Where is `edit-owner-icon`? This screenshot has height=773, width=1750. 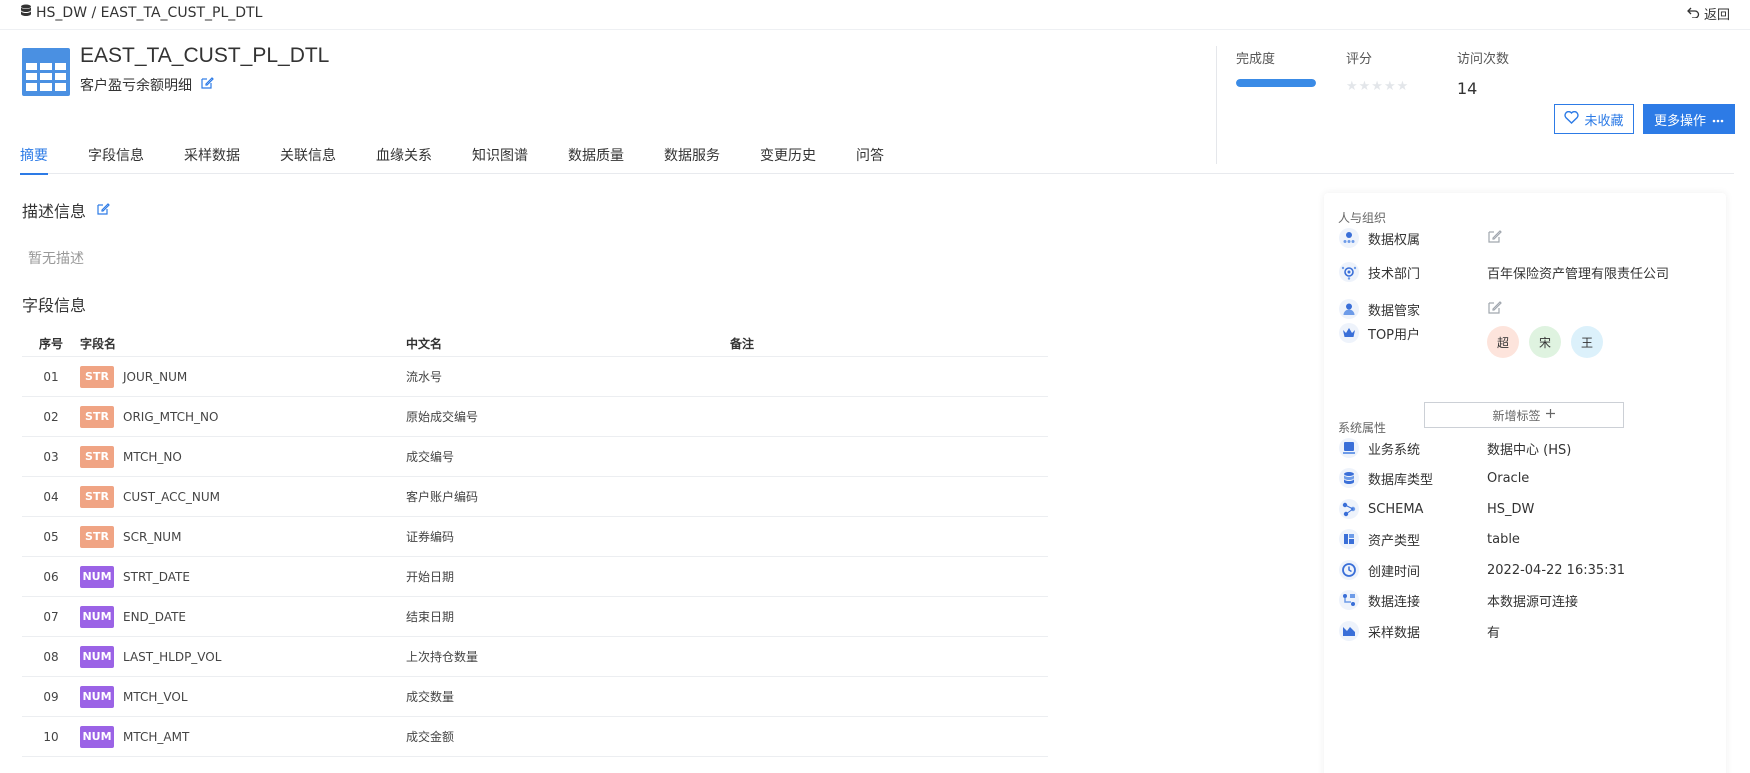
edit-owner-icon is located at coordinates (1494, 238).